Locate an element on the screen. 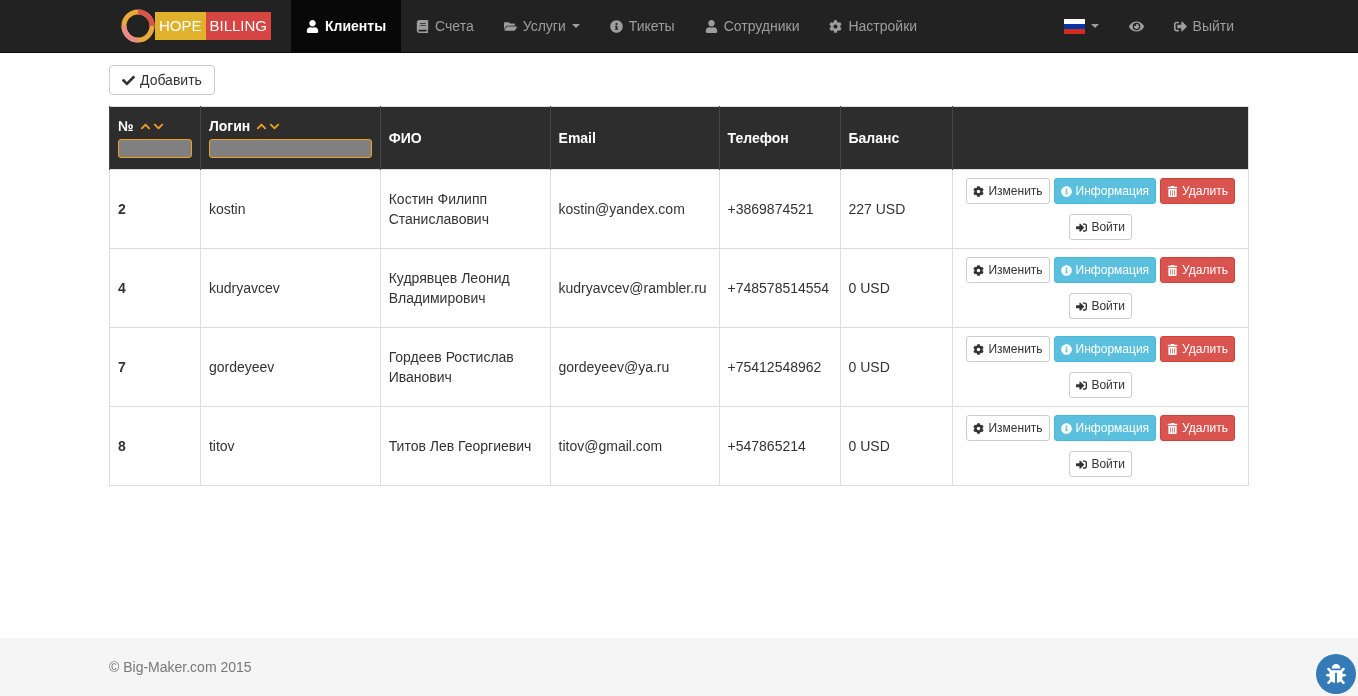 The image size is (1358, 696). check-icon is located at coordinates (128, 80).